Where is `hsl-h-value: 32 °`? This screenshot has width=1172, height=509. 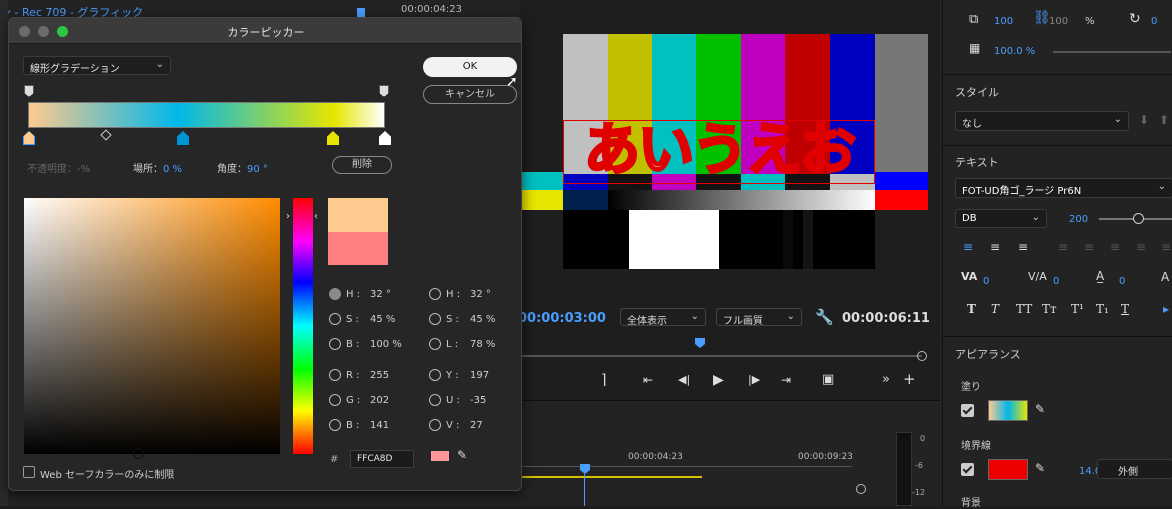
hsl-h-value: 32 ° is located at coordinates (480, 294).